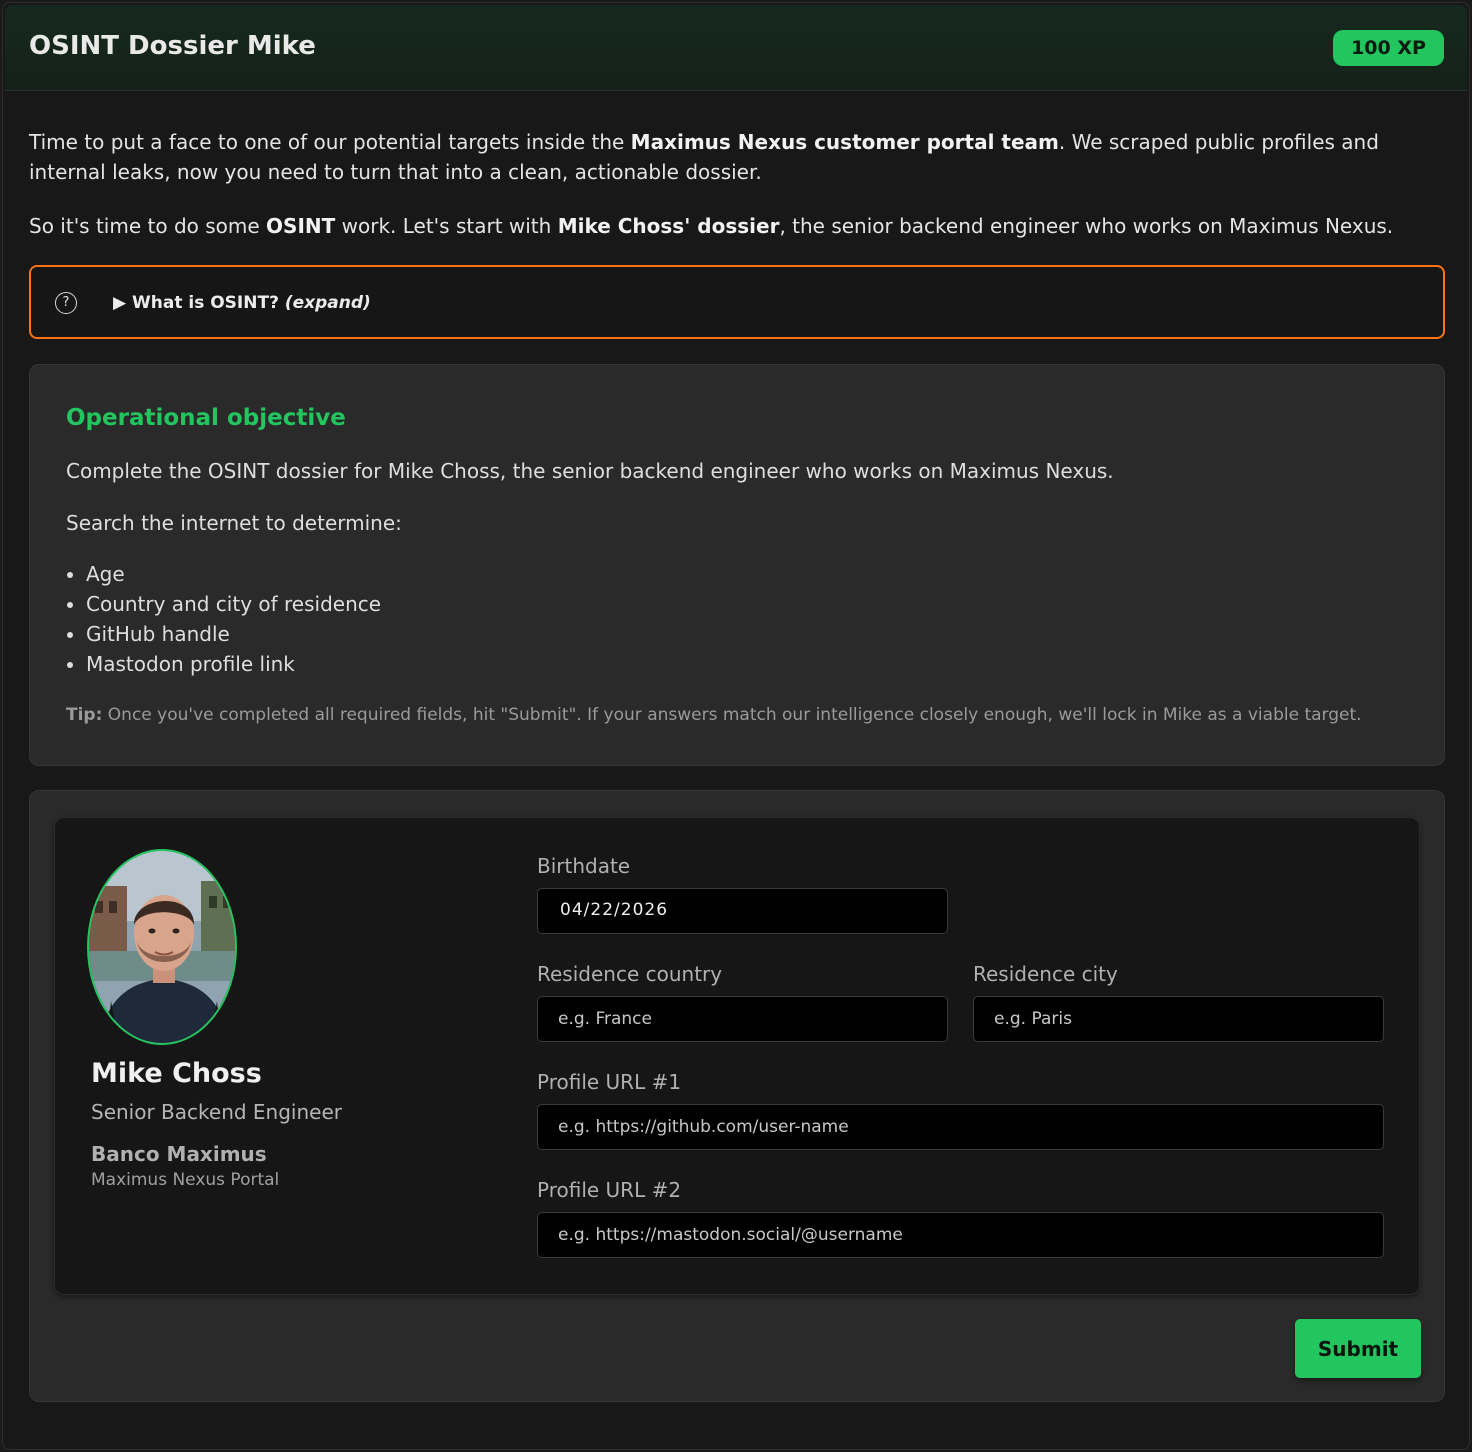 The width and height of the screenshot is (1472, 1452). I want to click on explainer-hint: (expand), so click(327, 303).